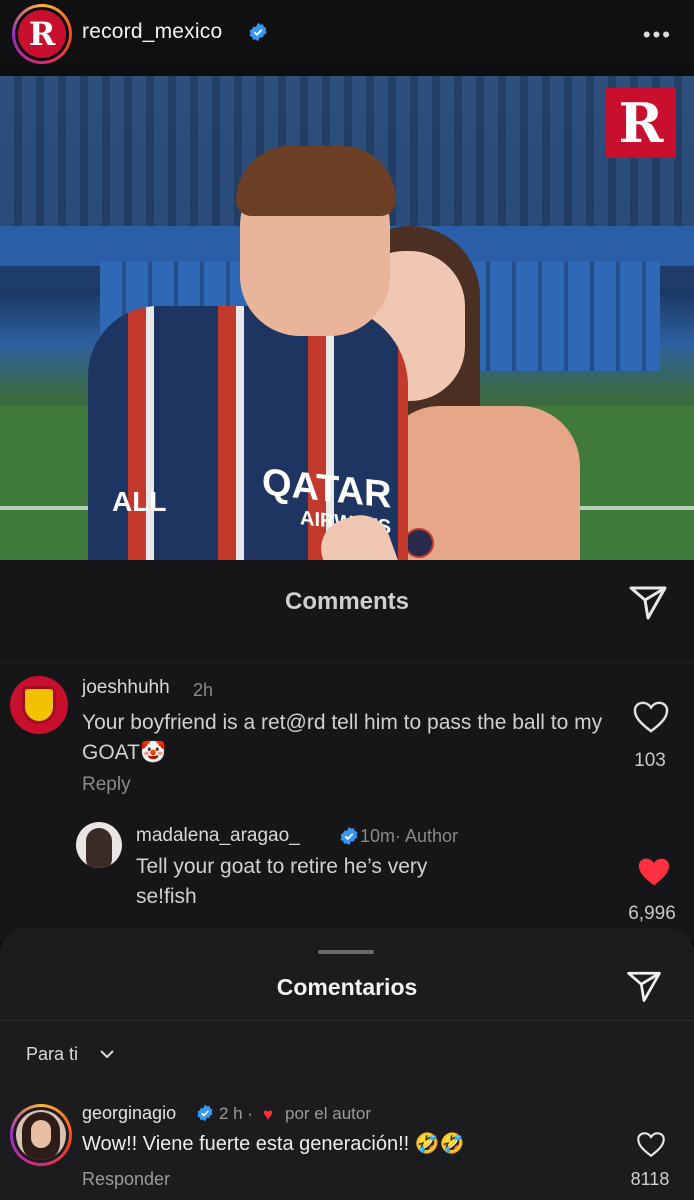 This screenshot has height=1200, width=694. What do you see at coordinates (268, 1114) in the screenshot?
I see `author-liked-heart-icon: ♥` at bounding box center [268, 1114].